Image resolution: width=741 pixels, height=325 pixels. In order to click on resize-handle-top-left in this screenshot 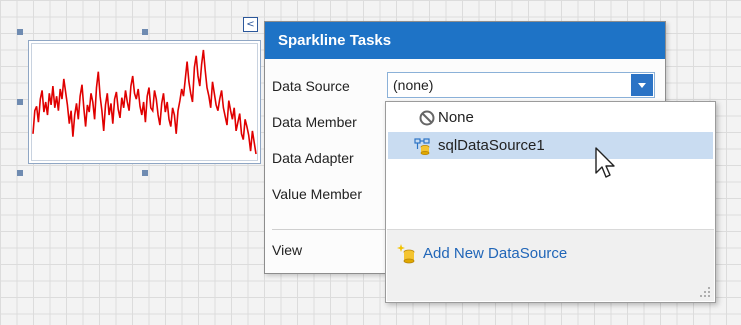, I will do `click(20, 32)`.